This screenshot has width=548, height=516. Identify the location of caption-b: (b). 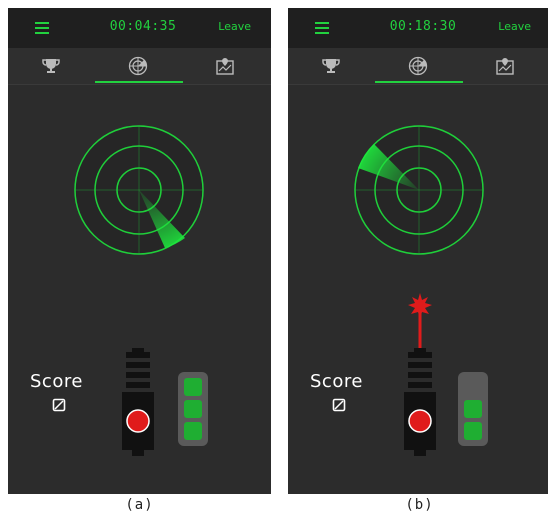
(419, 505).